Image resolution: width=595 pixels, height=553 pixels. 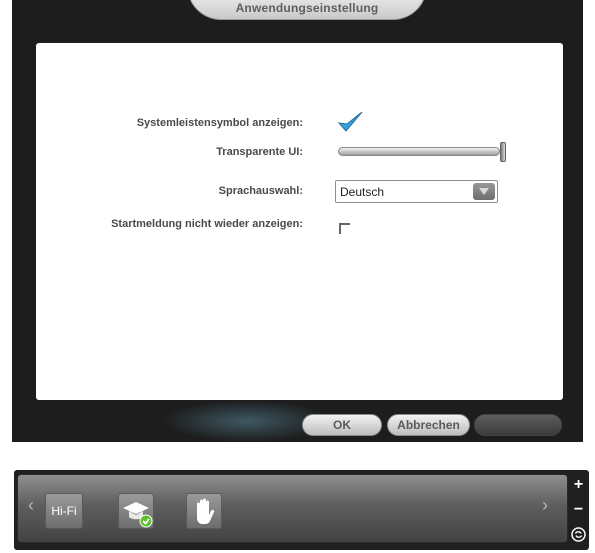 I want to click on transparency-slider, so click(x=422, y=152).